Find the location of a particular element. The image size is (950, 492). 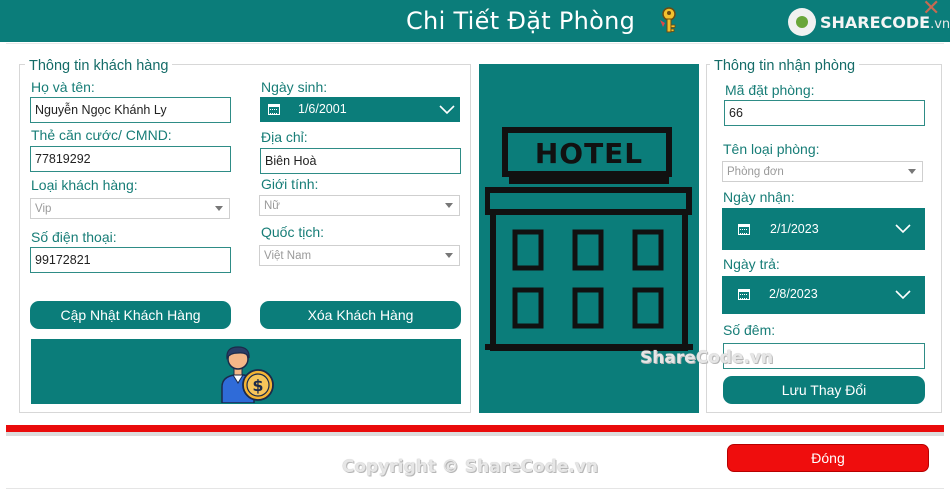

phone-label: Số điện thoại: is located at coordinates (74, 237).